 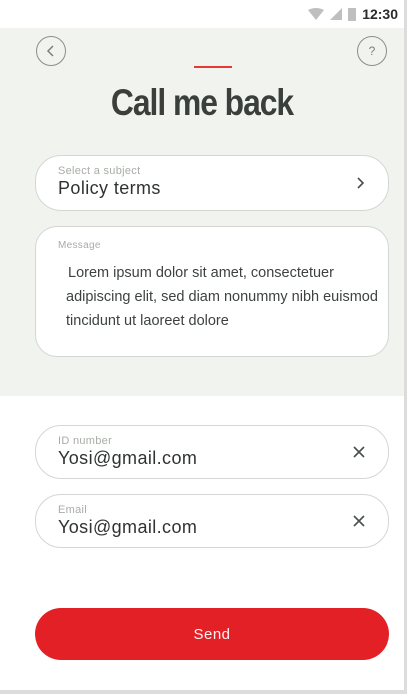 I want to click on title-accent-line, so click(x=213, y=67).